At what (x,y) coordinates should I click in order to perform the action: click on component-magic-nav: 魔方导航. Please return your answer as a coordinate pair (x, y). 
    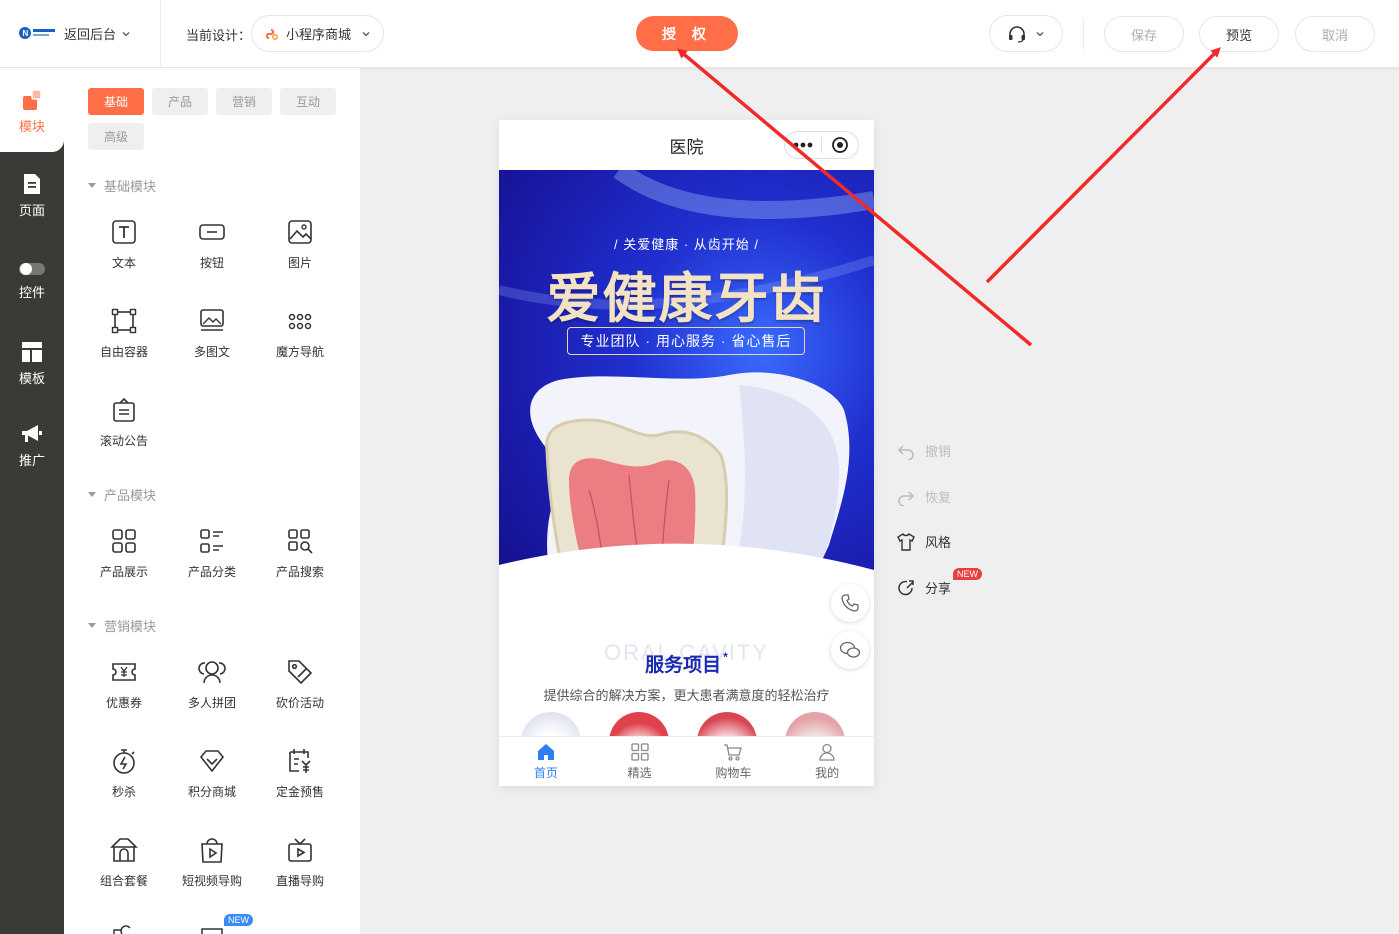
    Looking at the image, I should click on (300, 333).